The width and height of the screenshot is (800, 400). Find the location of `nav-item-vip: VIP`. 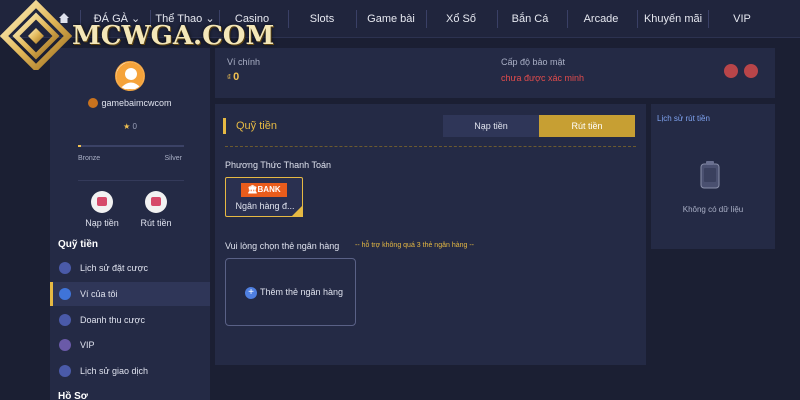

nav-item-vip: VIP is located at coordinates (742, 19).